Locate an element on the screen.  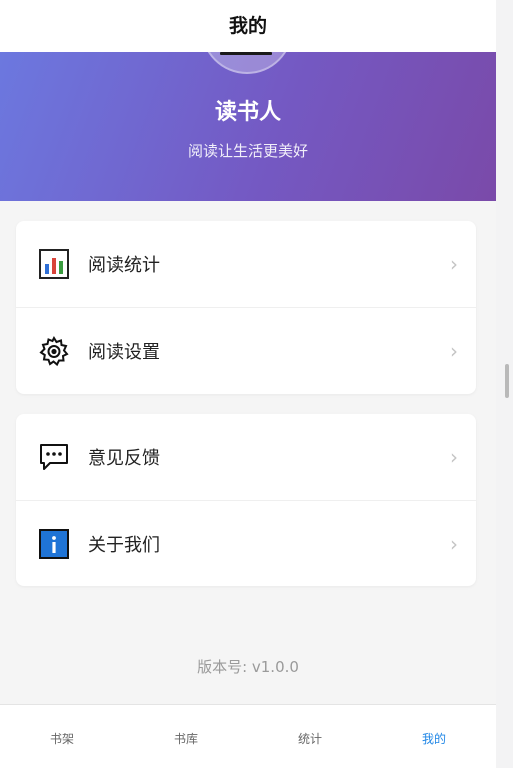
page-title: 我的 is located at coordinates (247, 25).